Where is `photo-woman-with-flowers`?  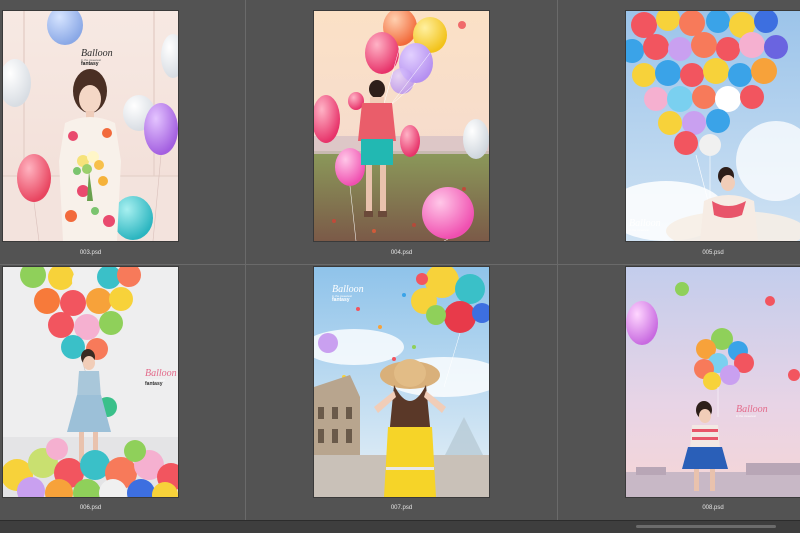
photo-woman-with-flowers is located at coordinates (90, 126).